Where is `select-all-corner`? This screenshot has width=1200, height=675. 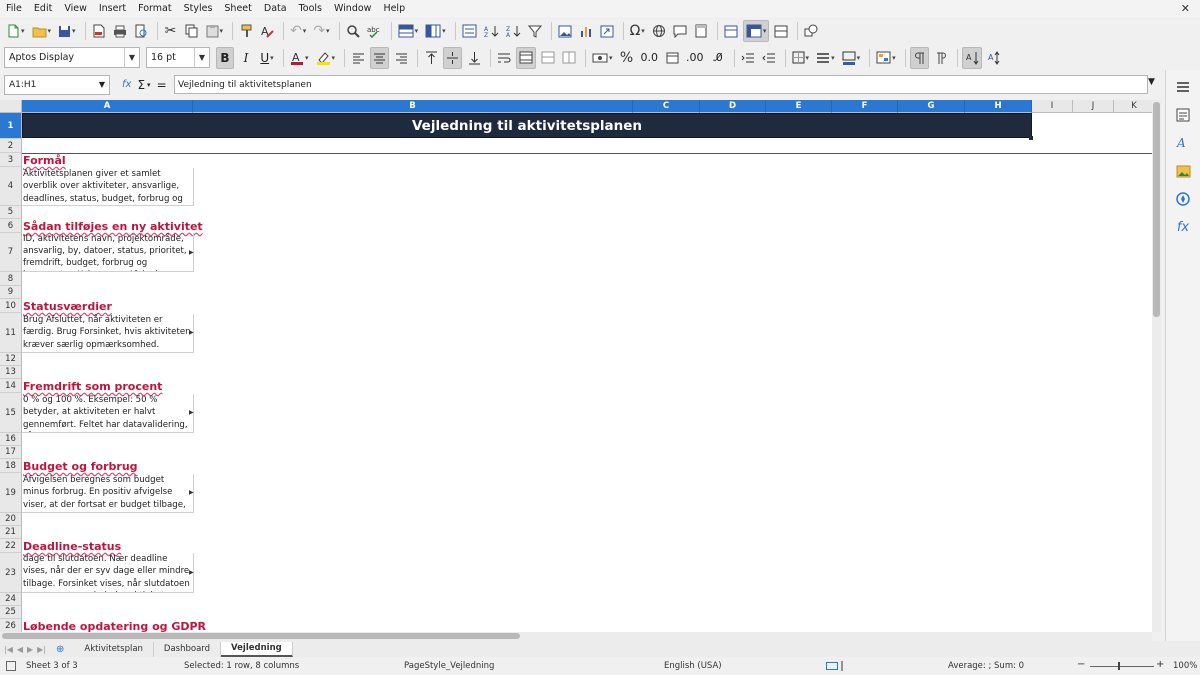 select-all-corner is located at coordinates (11, 106).